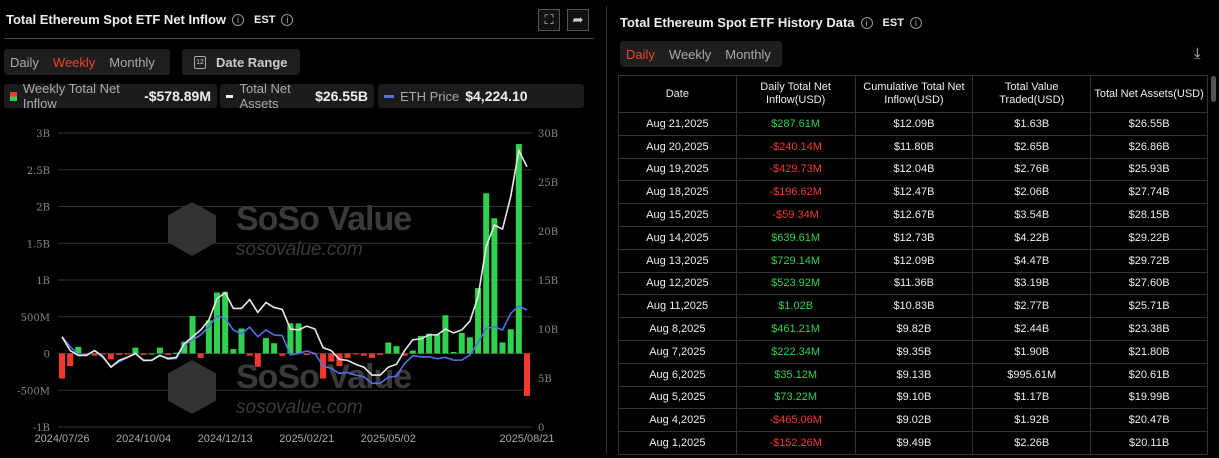 The width and height of the screenshot is (1219, 458). Describe the element at coordinates (47, 355) in the screenshot. I see `y-left-tick-label: 0` at that location.